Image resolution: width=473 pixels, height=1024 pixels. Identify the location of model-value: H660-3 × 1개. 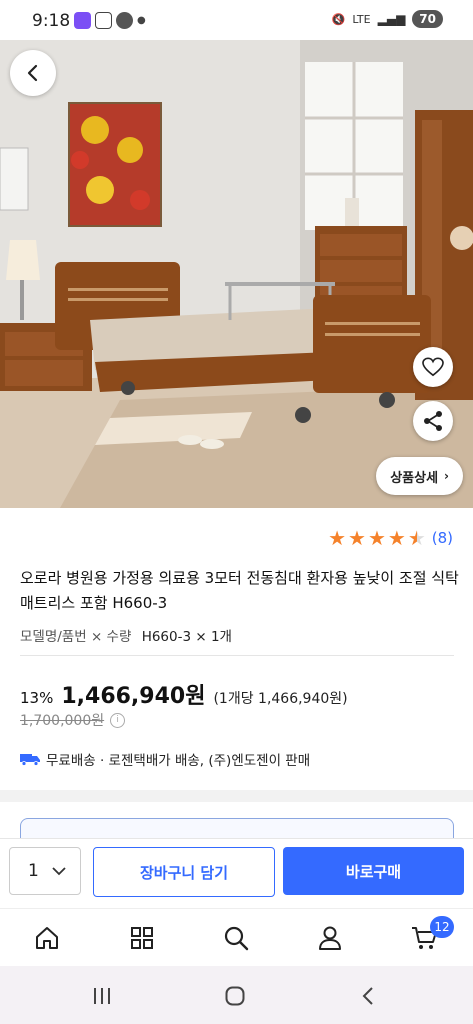
(186, 637).